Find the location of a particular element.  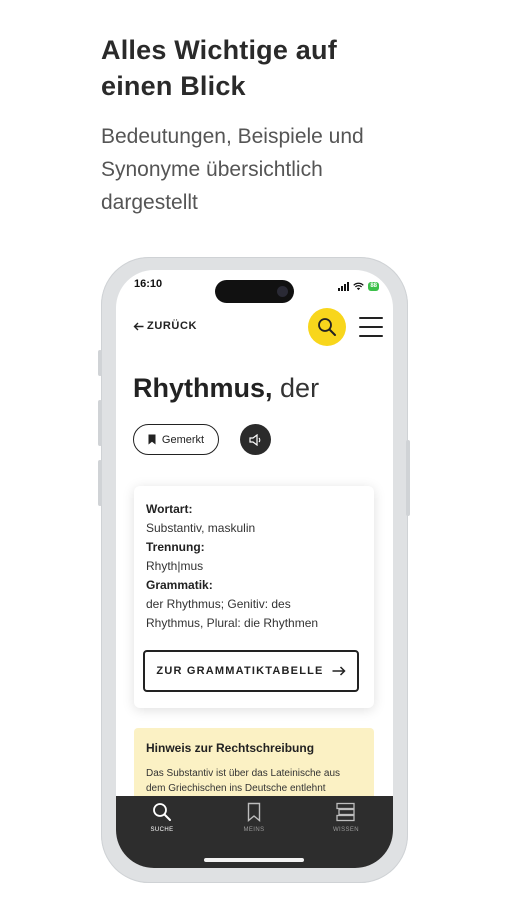

signal-icon is located at coordinates (344, 286).